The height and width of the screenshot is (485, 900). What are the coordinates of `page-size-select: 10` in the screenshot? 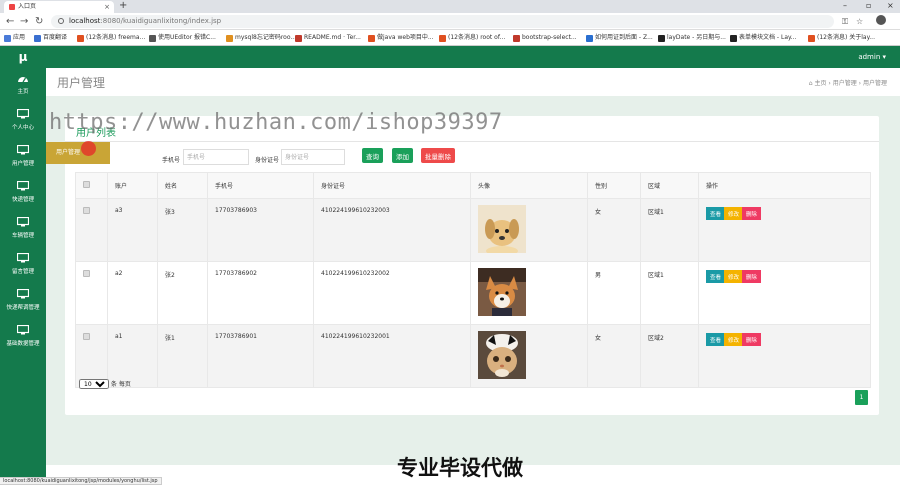 It's located at (94, 384).